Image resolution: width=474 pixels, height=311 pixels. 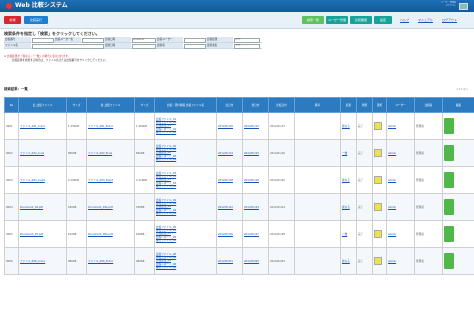 What do you see at coordinates (421, 6) in the screenshot?
I see `user-line2: ログアウト` at bounding box center [421, 6].